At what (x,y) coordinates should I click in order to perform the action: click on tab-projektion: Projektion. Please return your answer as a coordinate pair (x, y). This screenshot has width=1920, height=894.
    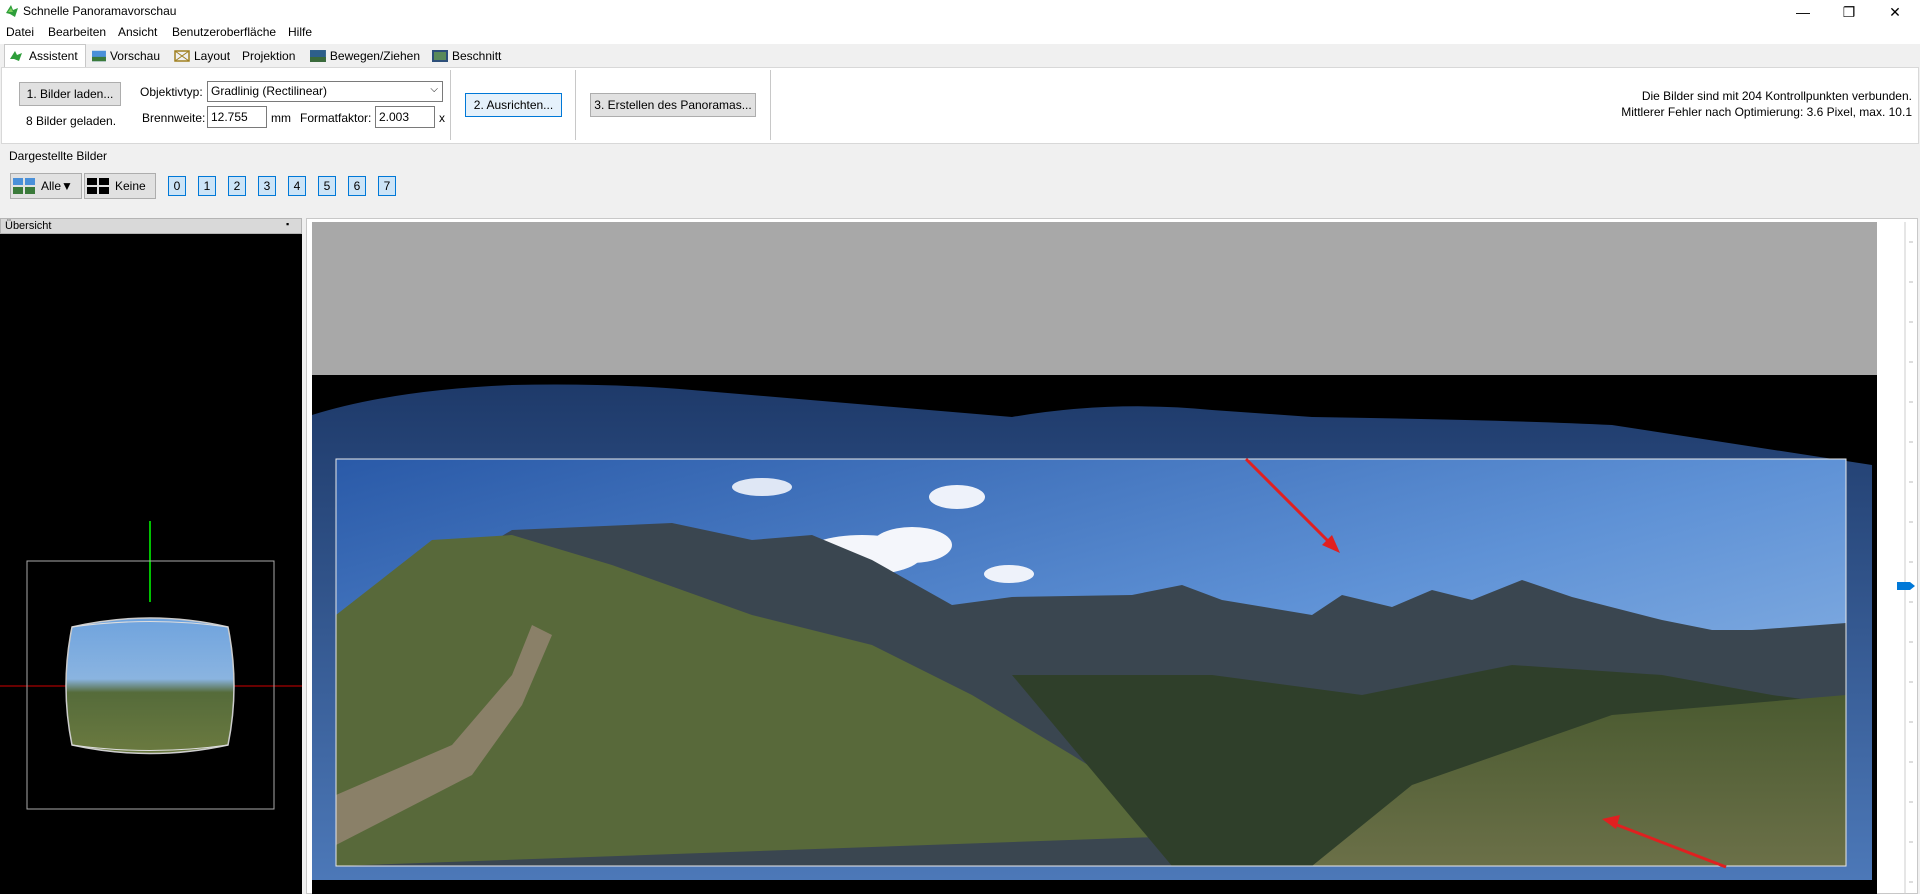
    Looking at the image, I should click on (270, 56).